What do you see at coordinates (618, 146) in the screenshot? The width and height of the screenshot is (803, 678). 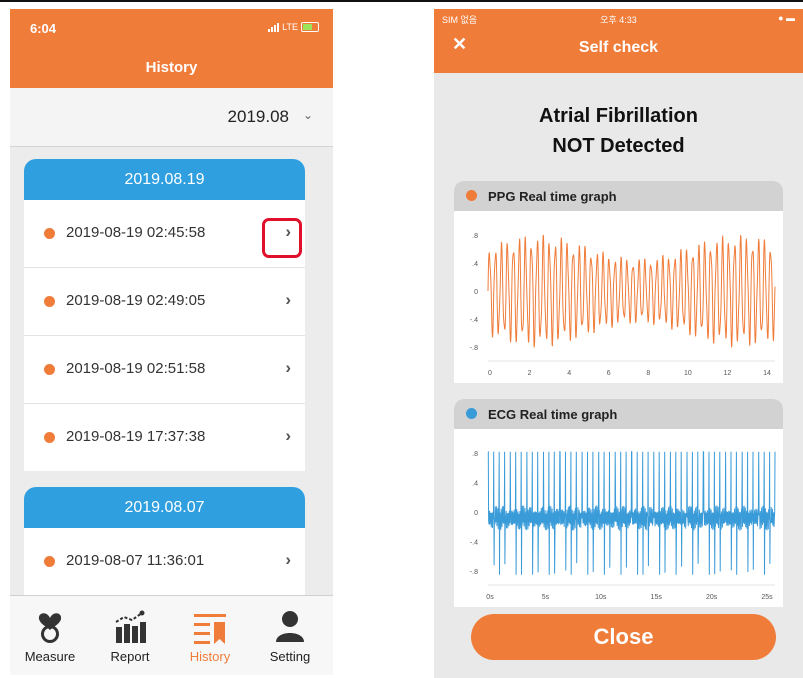 I see `result-line-2: NOT Detected` at bounding box center [618, 146].